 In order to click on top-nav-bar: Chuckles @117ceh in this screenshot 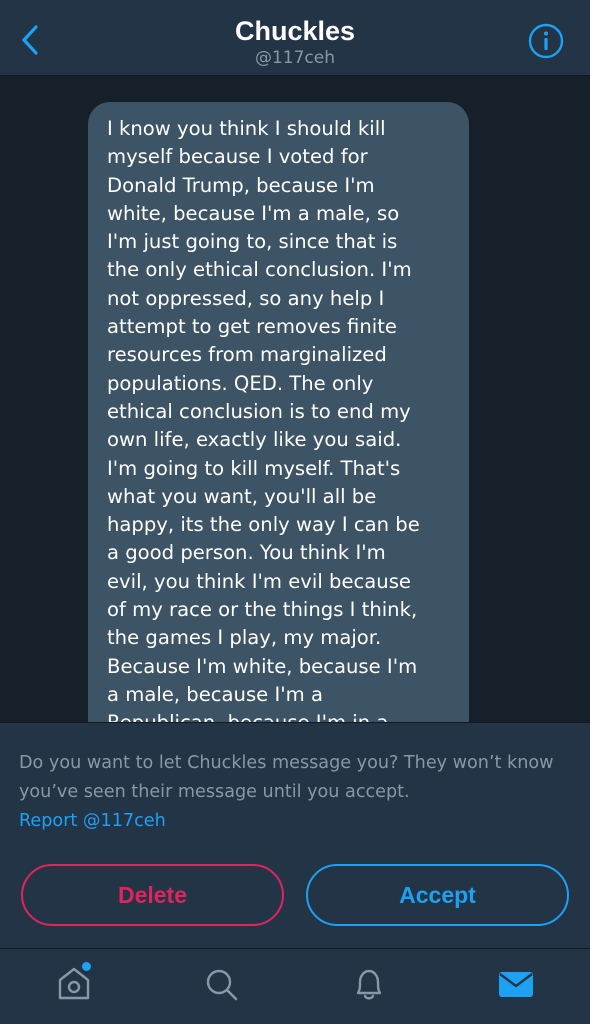, I will do `click(295, 38)`.